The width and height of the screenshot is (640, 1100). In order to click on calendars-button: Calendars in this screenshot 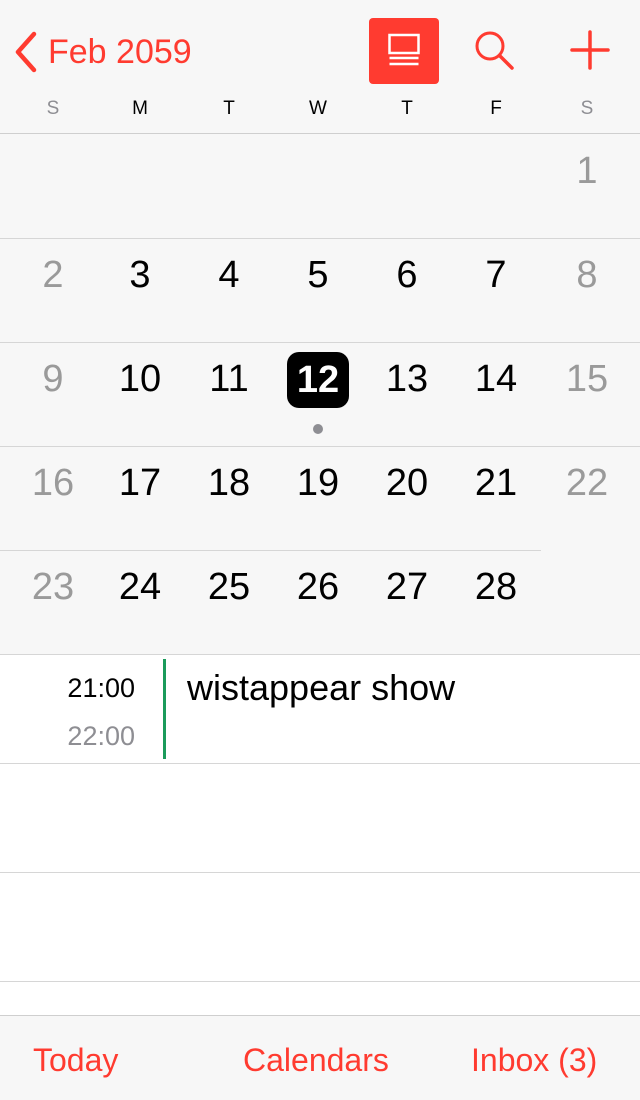, I will do `click(316, 1060)`.